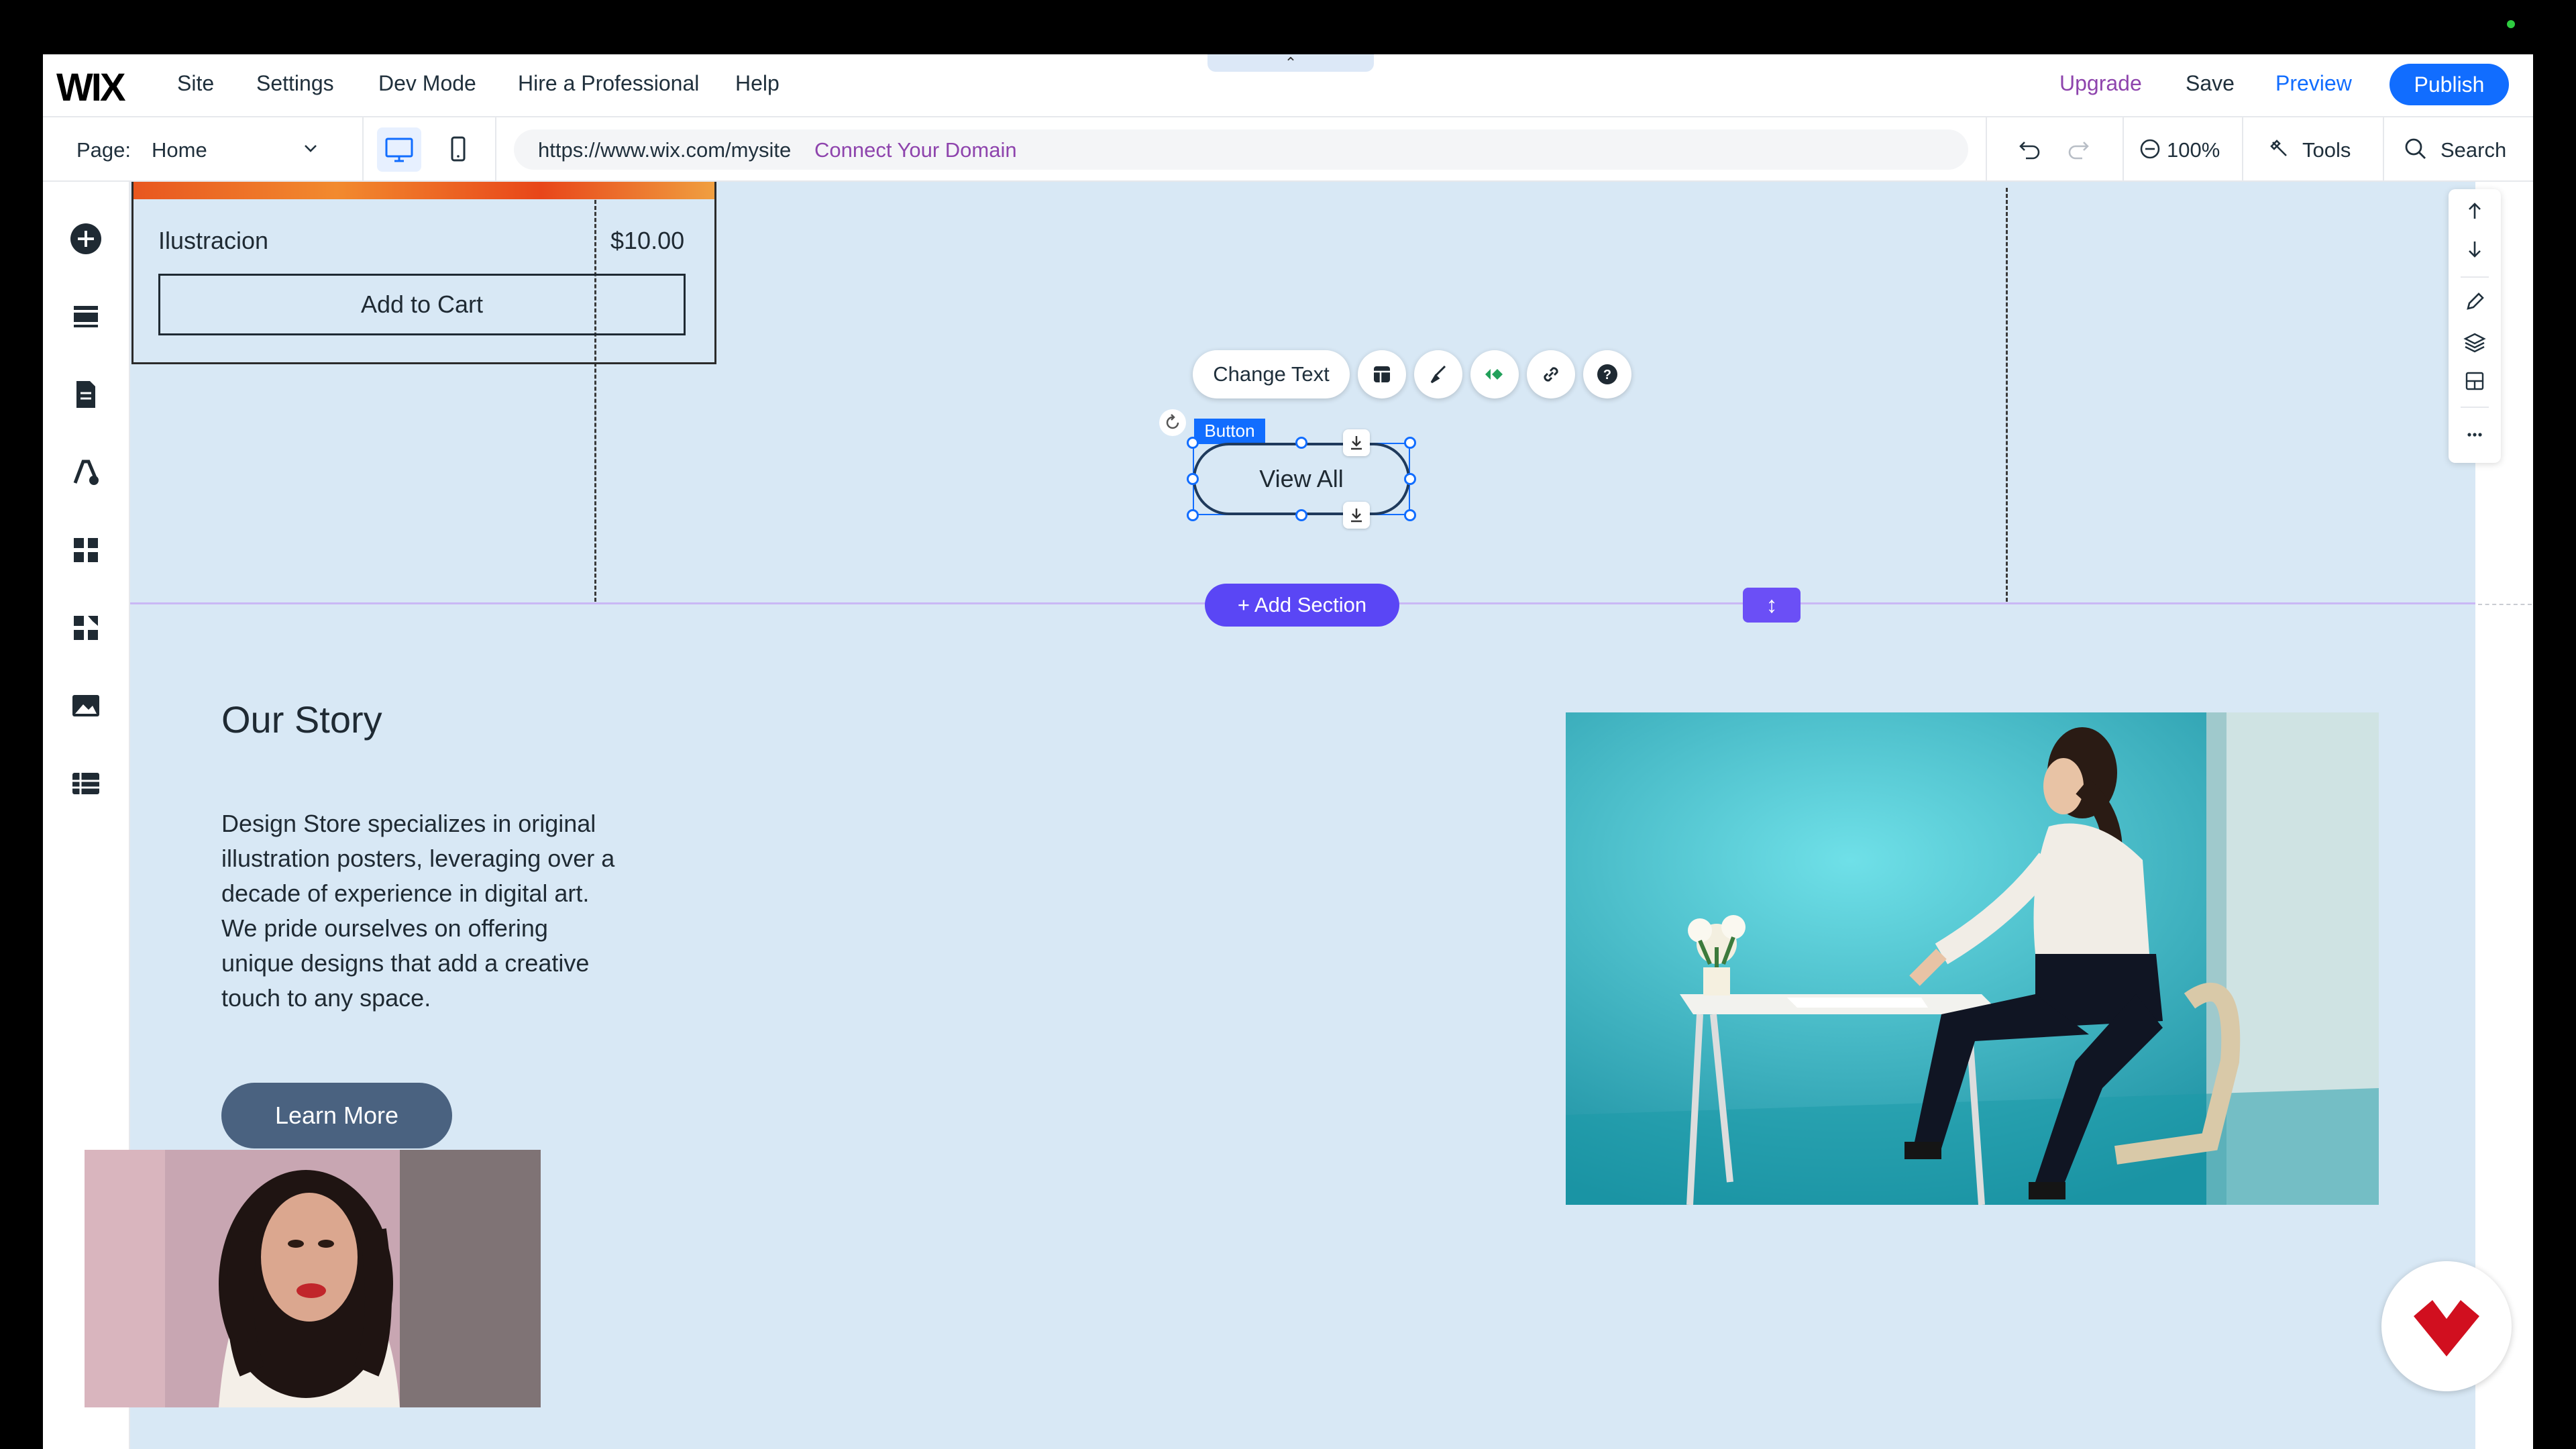  What do you see at coordinates (195, 83) in the screenshot?
I see `menu-site: Site` at bounding box center [195, 83].